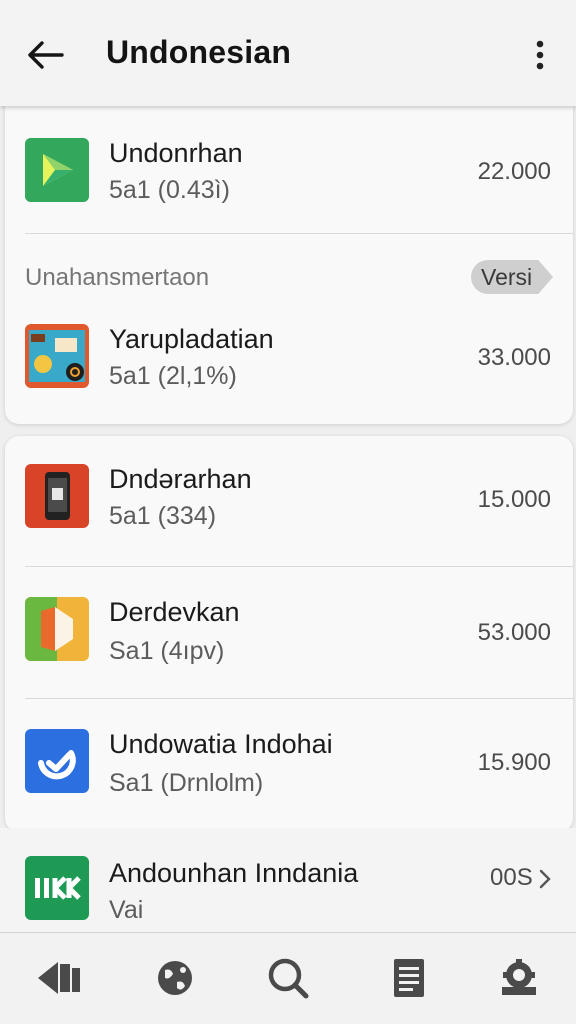 Image resolution: width=576 pixels, height=1024 pixels. What do you see at coordinates (191, 339) in the screenshot?
I see `app-name: Yarupladatian` at bounding box center [191, 339].